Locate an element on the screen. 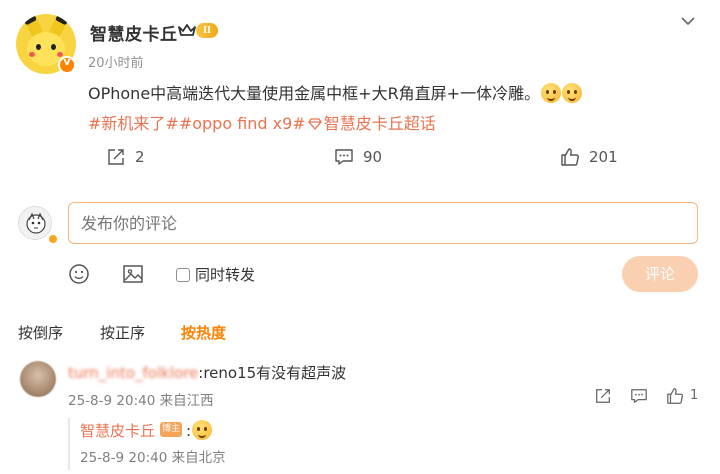 This screenshot has height=474, width=720. my-avatar is located at coordinates (38, 225).